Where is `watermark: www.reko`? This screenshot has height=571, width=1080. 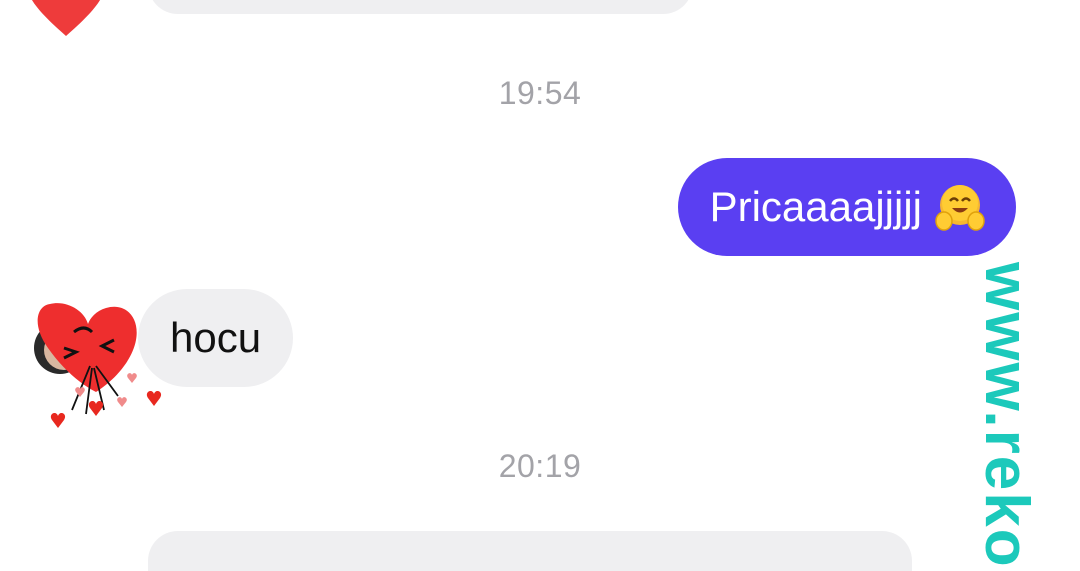 watermark: www.reko is located at coordinates (1011, 415).